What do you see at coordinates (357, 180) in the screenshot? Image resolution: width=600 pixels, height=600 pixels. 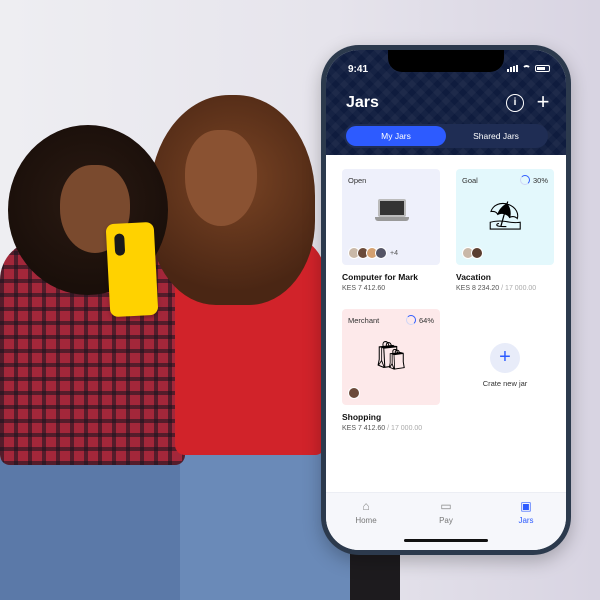 I see `jar-type-label: Open` at bounding box center [357, 180].